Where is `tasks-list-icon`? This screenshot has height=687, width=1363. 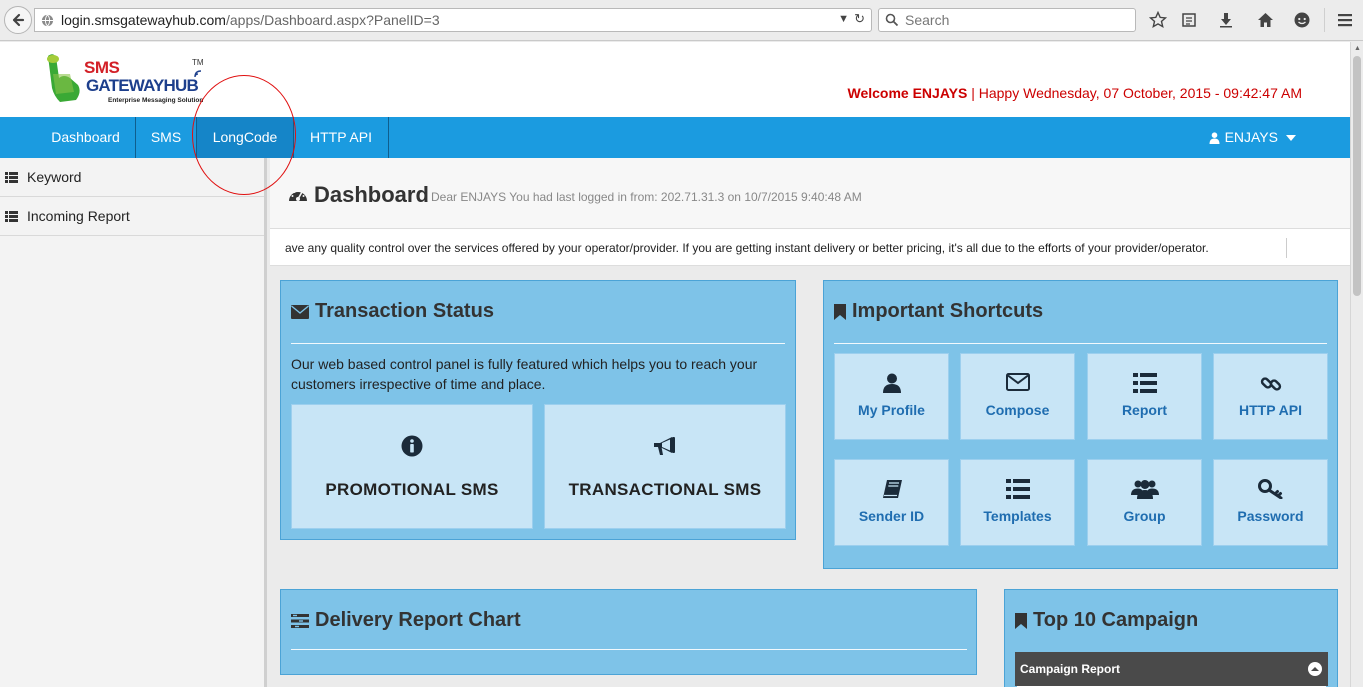
tasks-list-icon is located at coordinates (300, 620).